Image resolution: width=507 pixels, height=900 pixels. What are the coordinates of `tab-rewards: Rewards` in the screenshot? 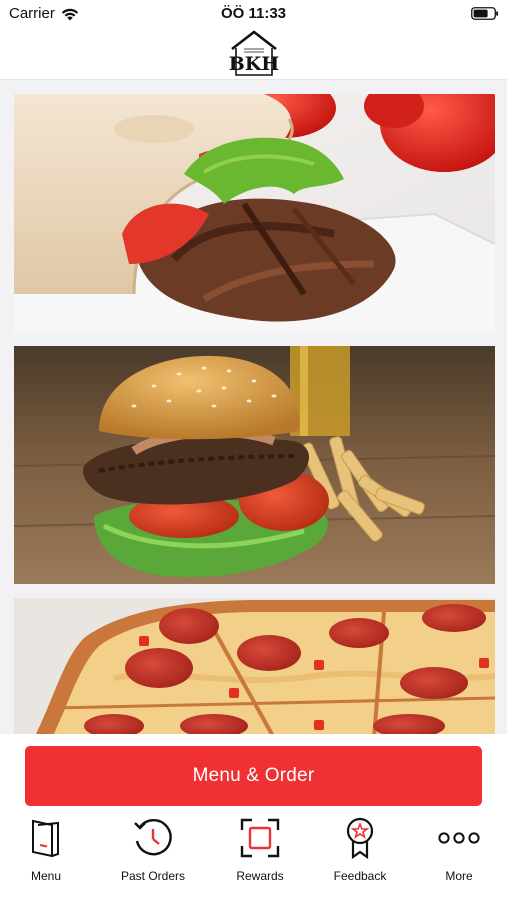 It's located at (260, 850).